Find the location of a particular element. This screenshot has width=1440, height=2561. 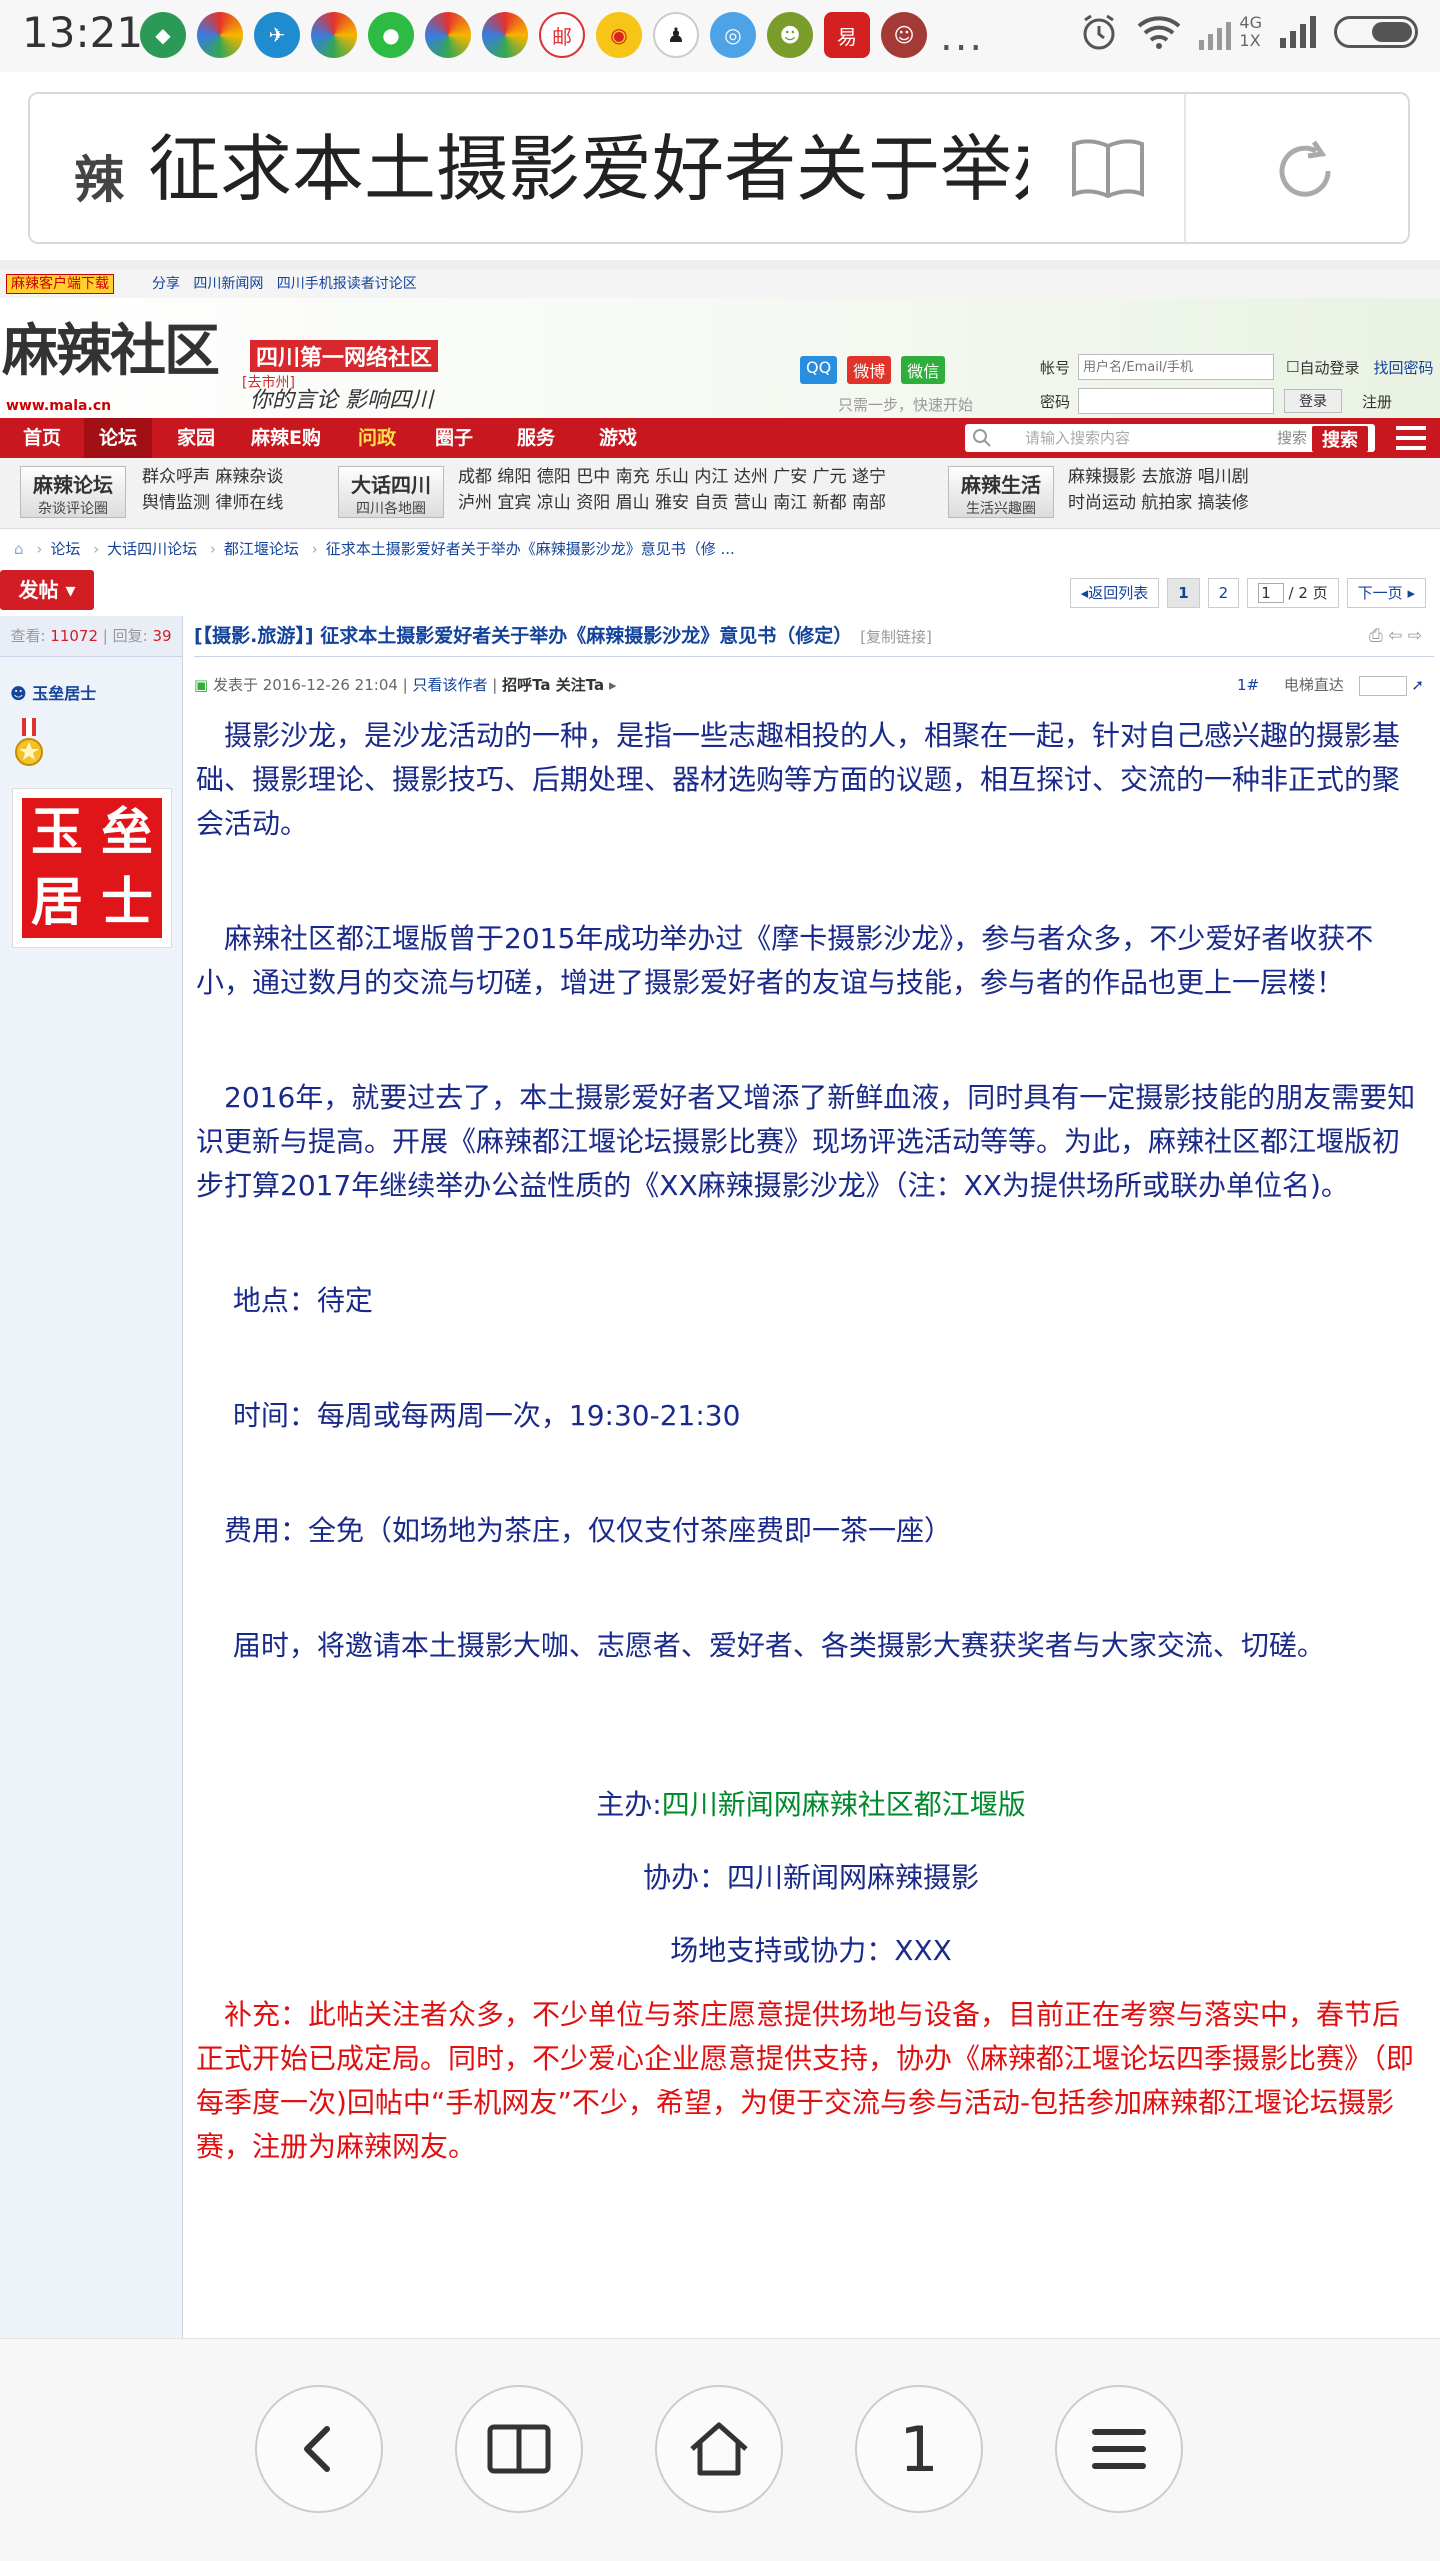

alarm-icon is located at coordinates (1099, 32).